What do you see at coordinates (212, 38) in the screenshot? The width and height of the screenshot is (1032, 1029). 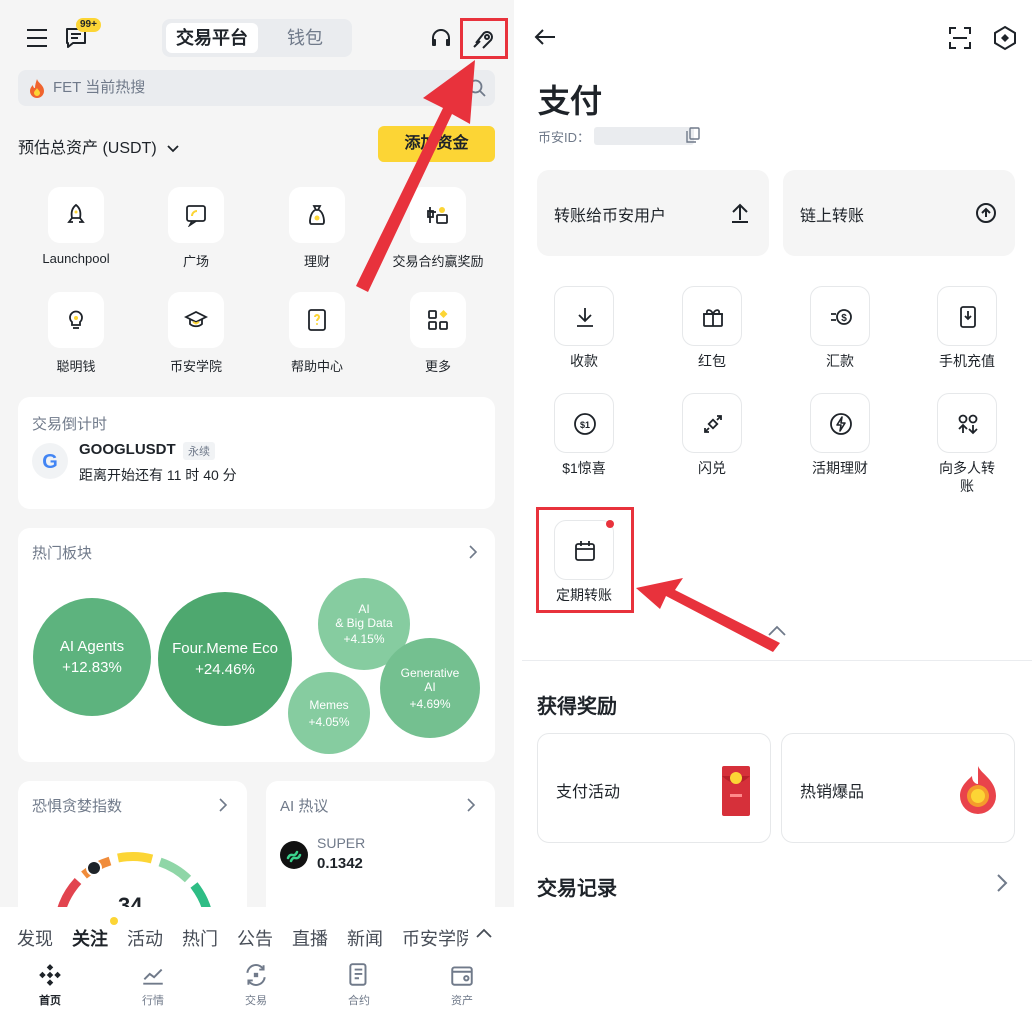 I see `tab-exchange: 交易平台` at bounding box center [212, 38].